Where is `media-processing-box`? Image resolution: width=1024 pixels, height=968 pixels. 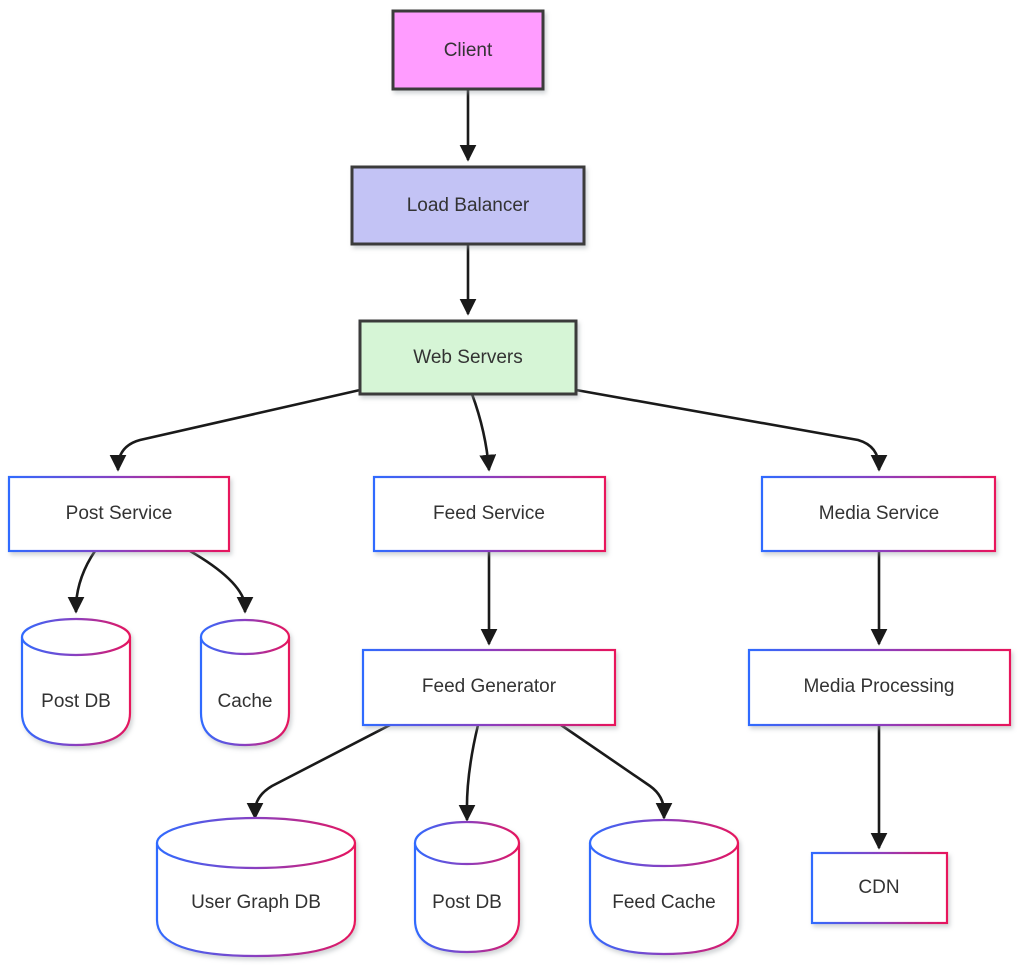 media-processing-box is located at coordinates (879, 687).